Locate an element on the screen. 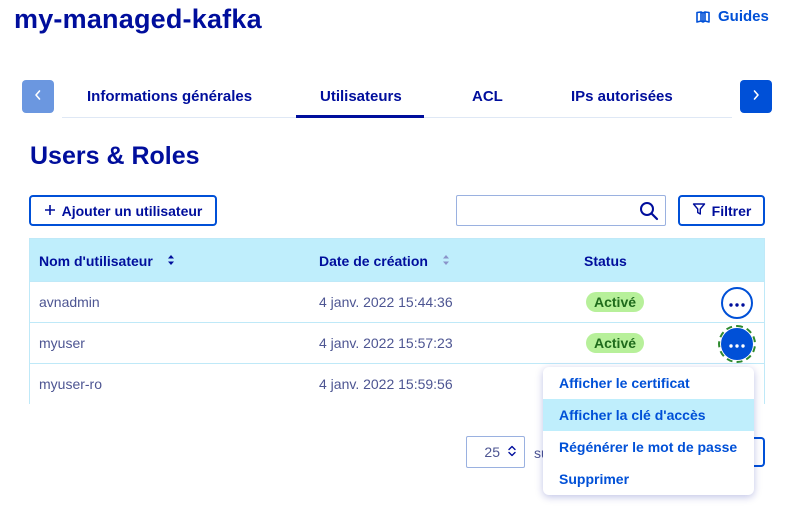  tabs-scroll-left-button is located at coordinates (38, 96).